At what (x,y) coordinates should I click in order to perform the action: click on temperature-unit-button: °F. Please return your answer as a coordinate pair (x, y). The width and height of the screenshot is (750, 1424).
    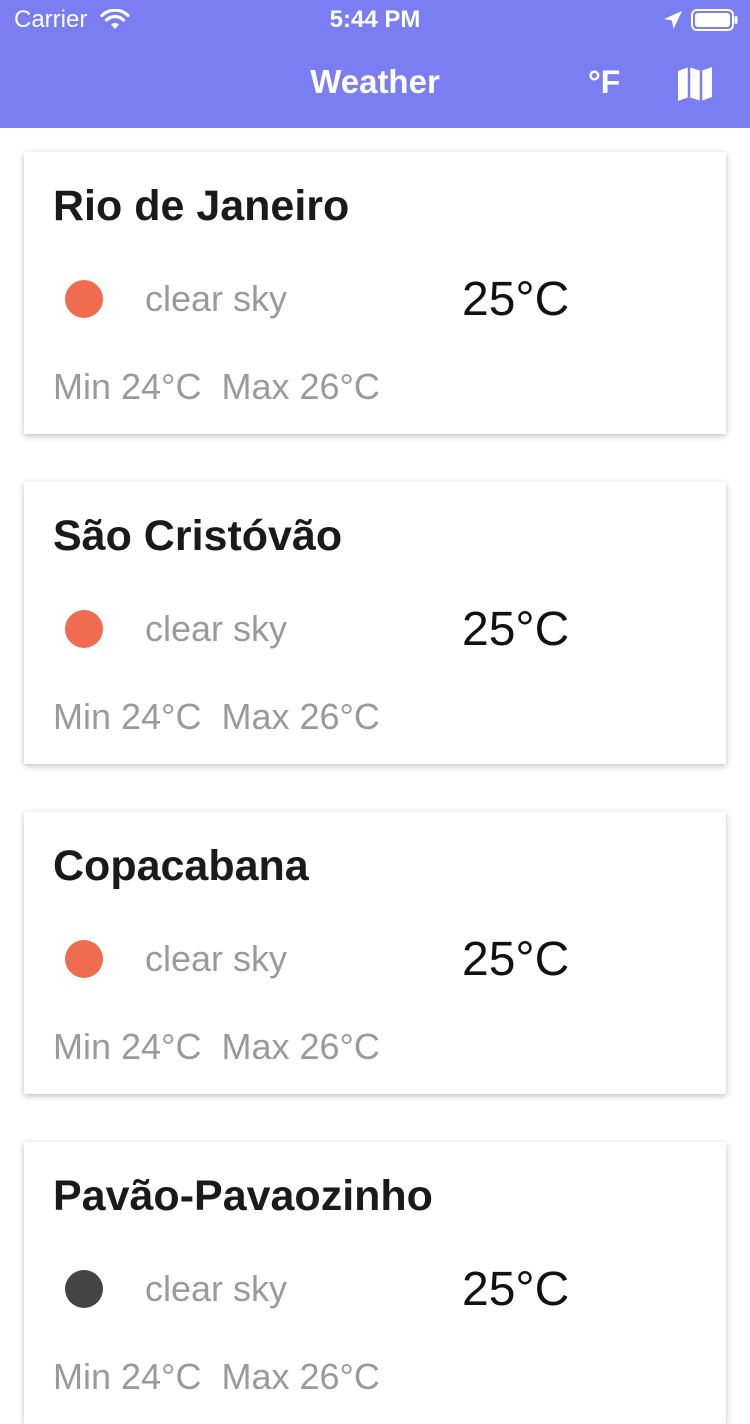
    Looking at the image, I should click on (604, 82).